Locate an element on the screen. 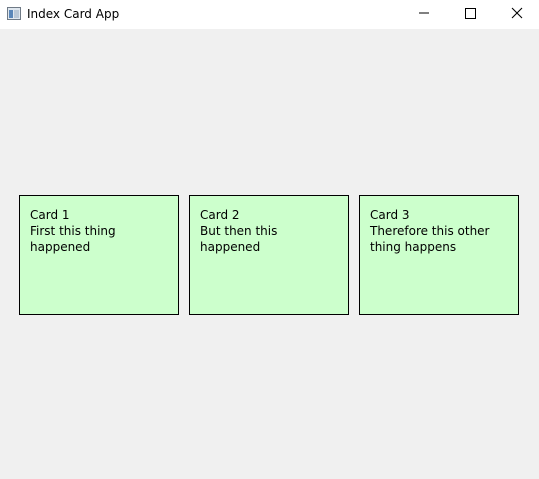  index-card-1: Card 1 First this thing happened is located at coordinates (99, 255).